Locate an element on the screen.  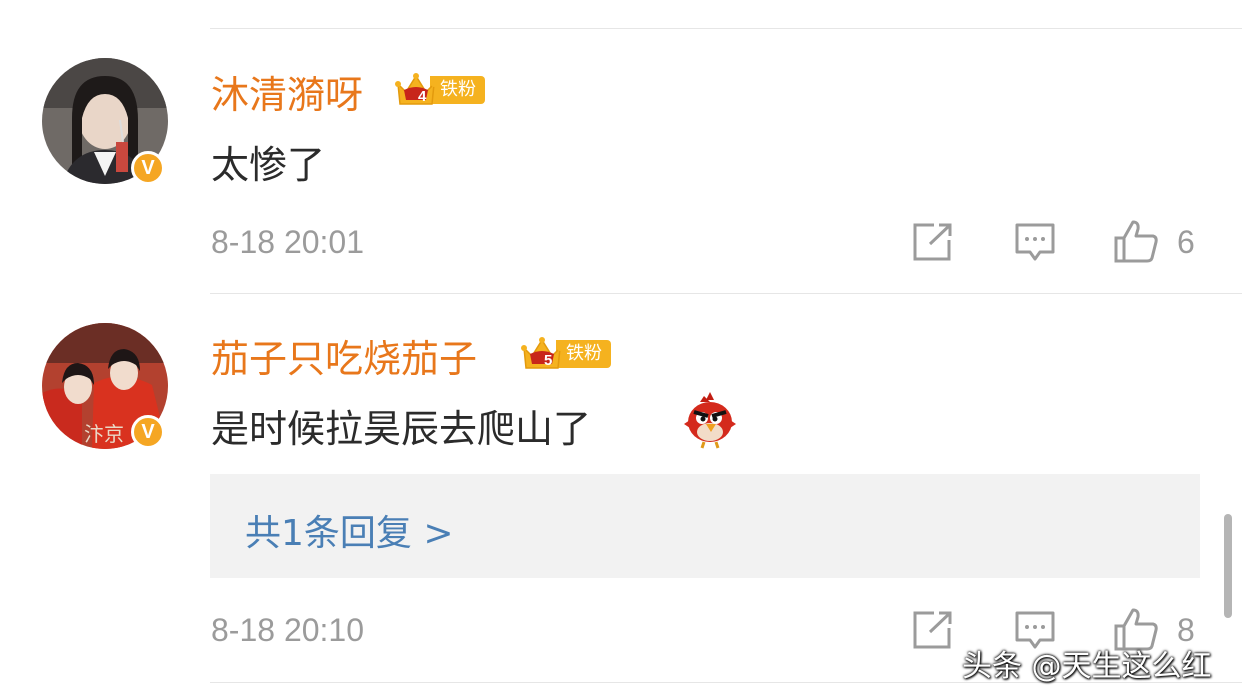
comment-text: 是时候拉昊辰去爬山了 is located at coordinates (401, 429).